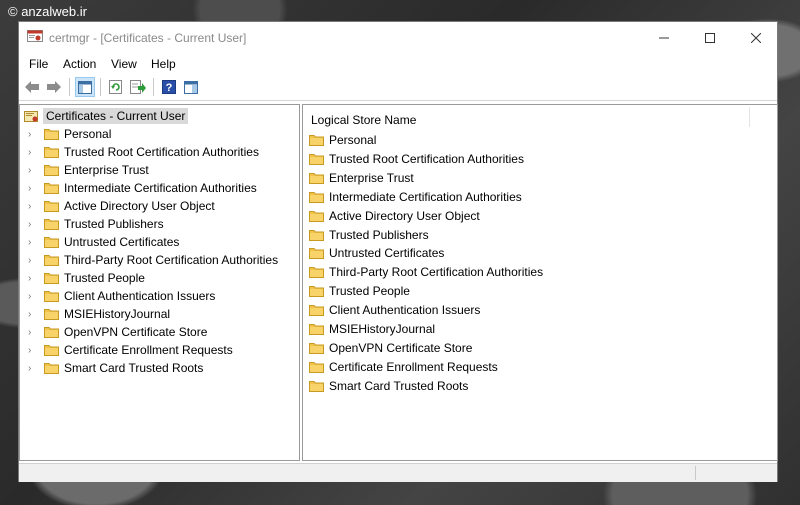 Image resolution: width=800 pixels, height=505 pixels. I want to click on menu-bar: File Action View Help, so click(398, 63).